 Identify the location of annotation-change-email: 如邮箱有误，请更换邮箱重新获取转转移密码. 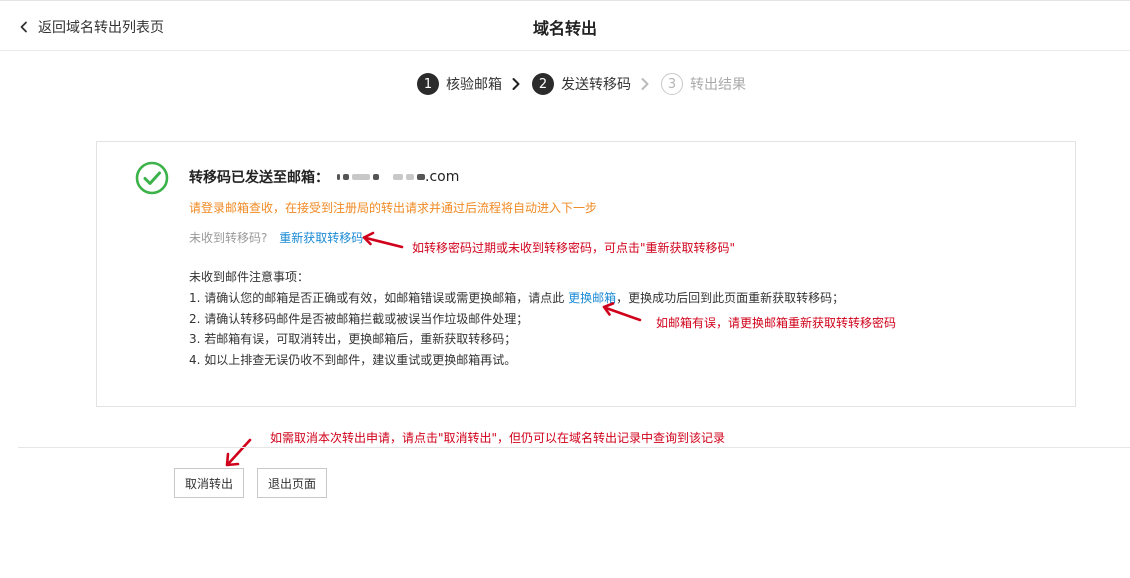
(776, 323).